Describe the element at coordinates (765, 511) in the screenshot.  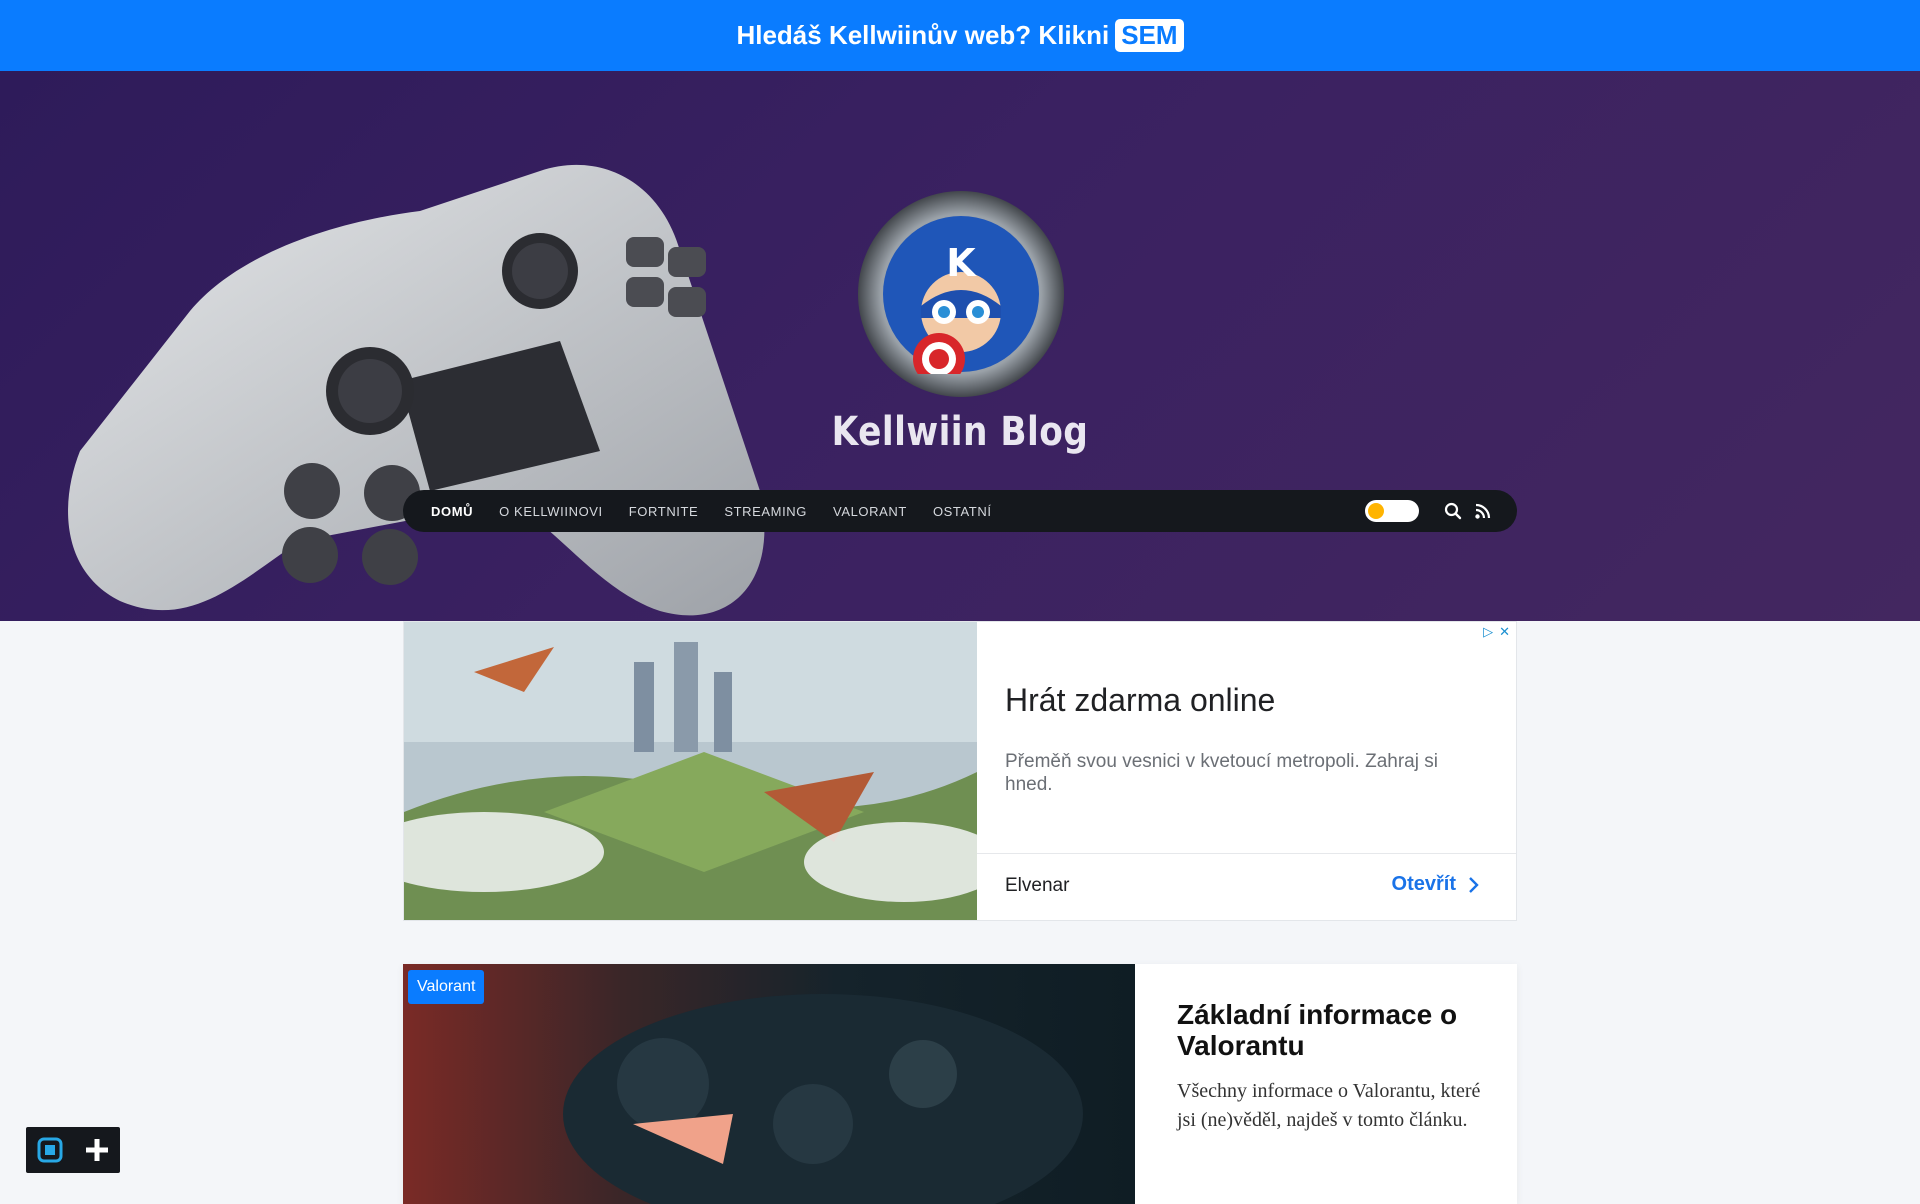
I see `nav-item-streaming: STREAMING` at that location.